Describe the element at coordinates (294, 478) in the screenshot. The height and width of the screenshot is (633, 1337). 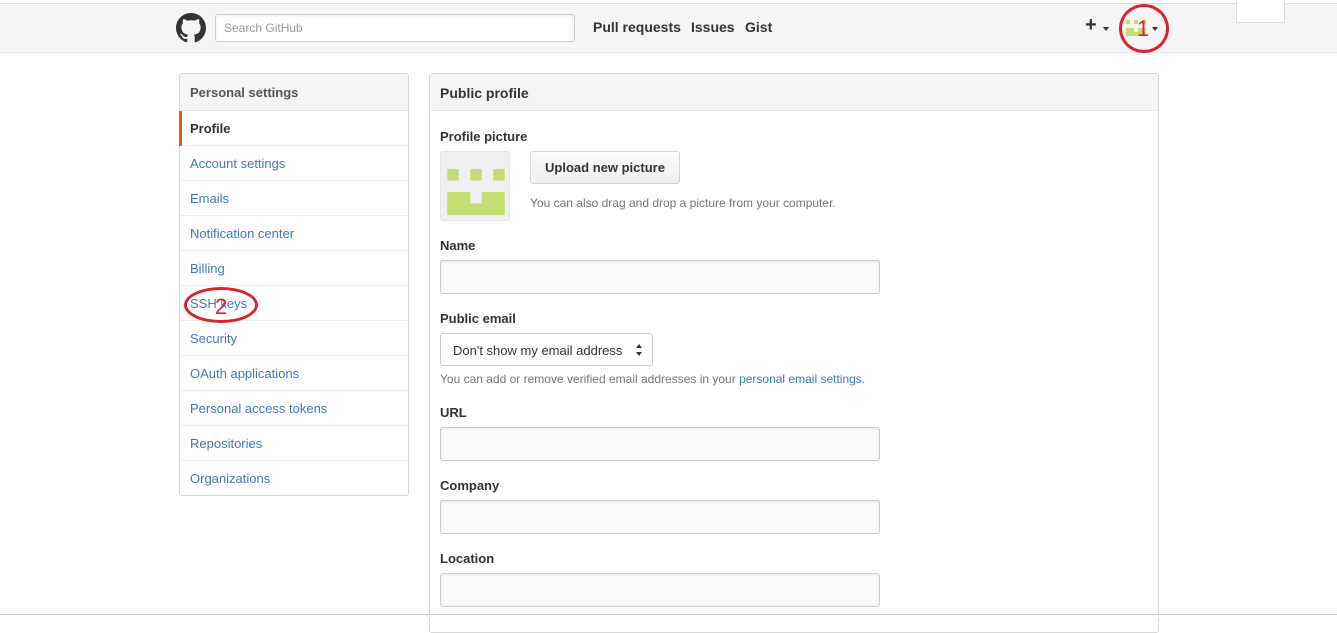
I see `sidebar-item-organizations: Organizations` at that location.